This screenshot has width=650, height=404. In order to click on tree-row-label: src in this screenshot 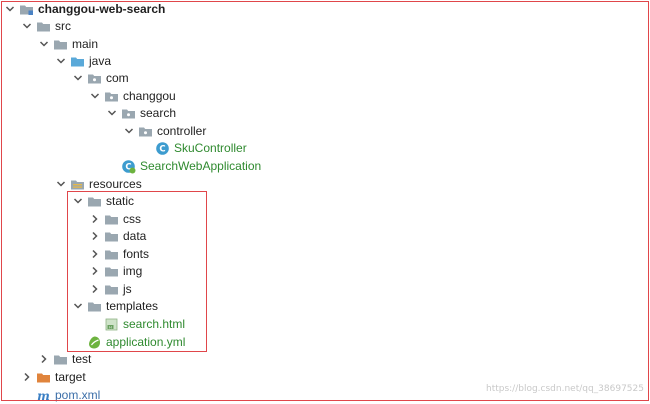, I will do `click(63, 26)`.